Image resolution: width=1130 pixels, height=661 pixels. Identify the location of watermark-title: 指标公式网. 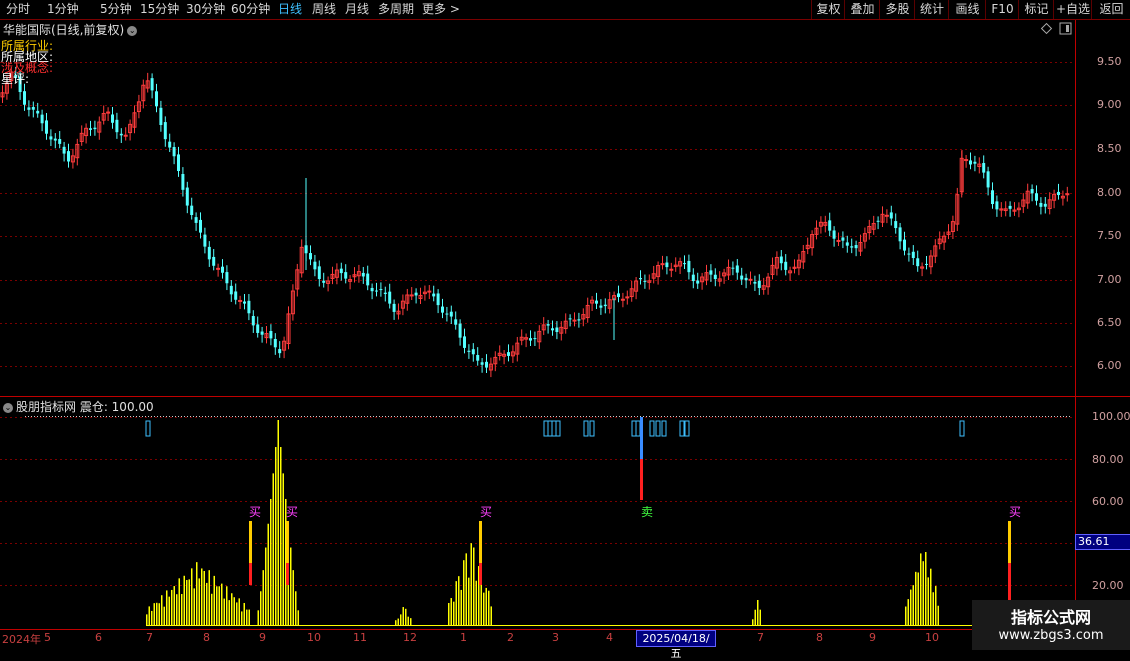
(1050, 617).